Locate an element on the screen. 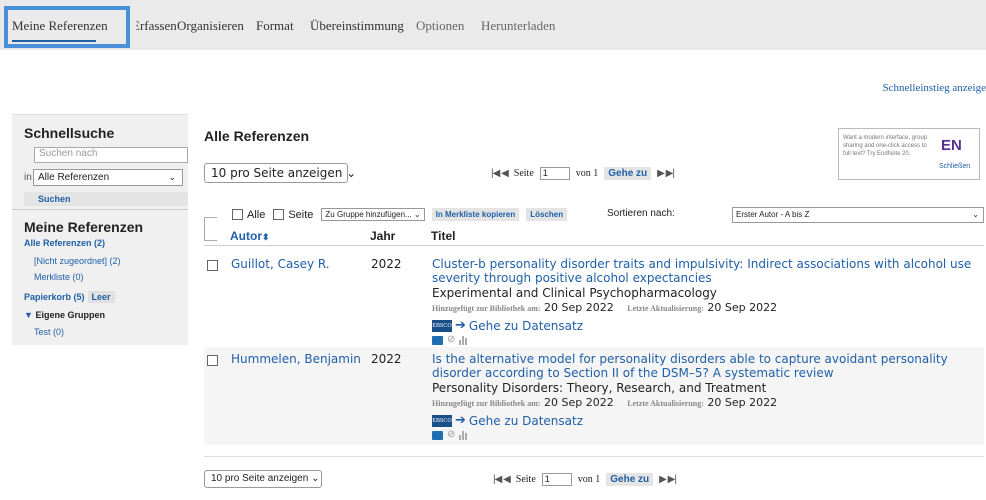 The image size is (986, 500). page-label: Seite is located at coordinates (525, 479).